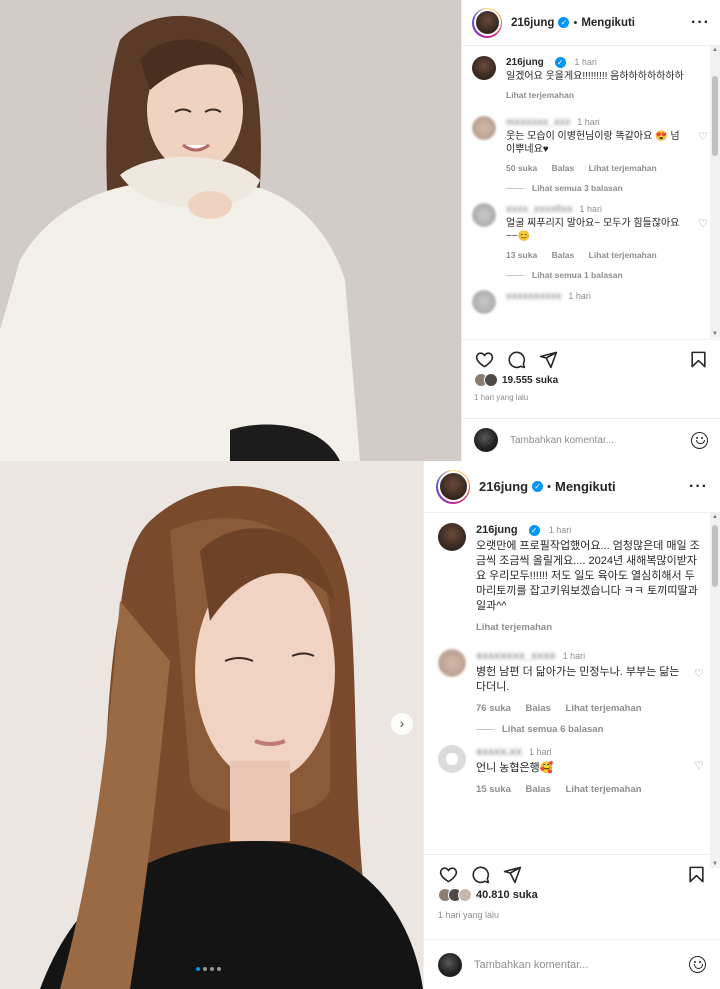  Describe the element at coordinates (552, 729) in the screenshot. I see `replies-label: Lihat semua 6 balasan` at that location.